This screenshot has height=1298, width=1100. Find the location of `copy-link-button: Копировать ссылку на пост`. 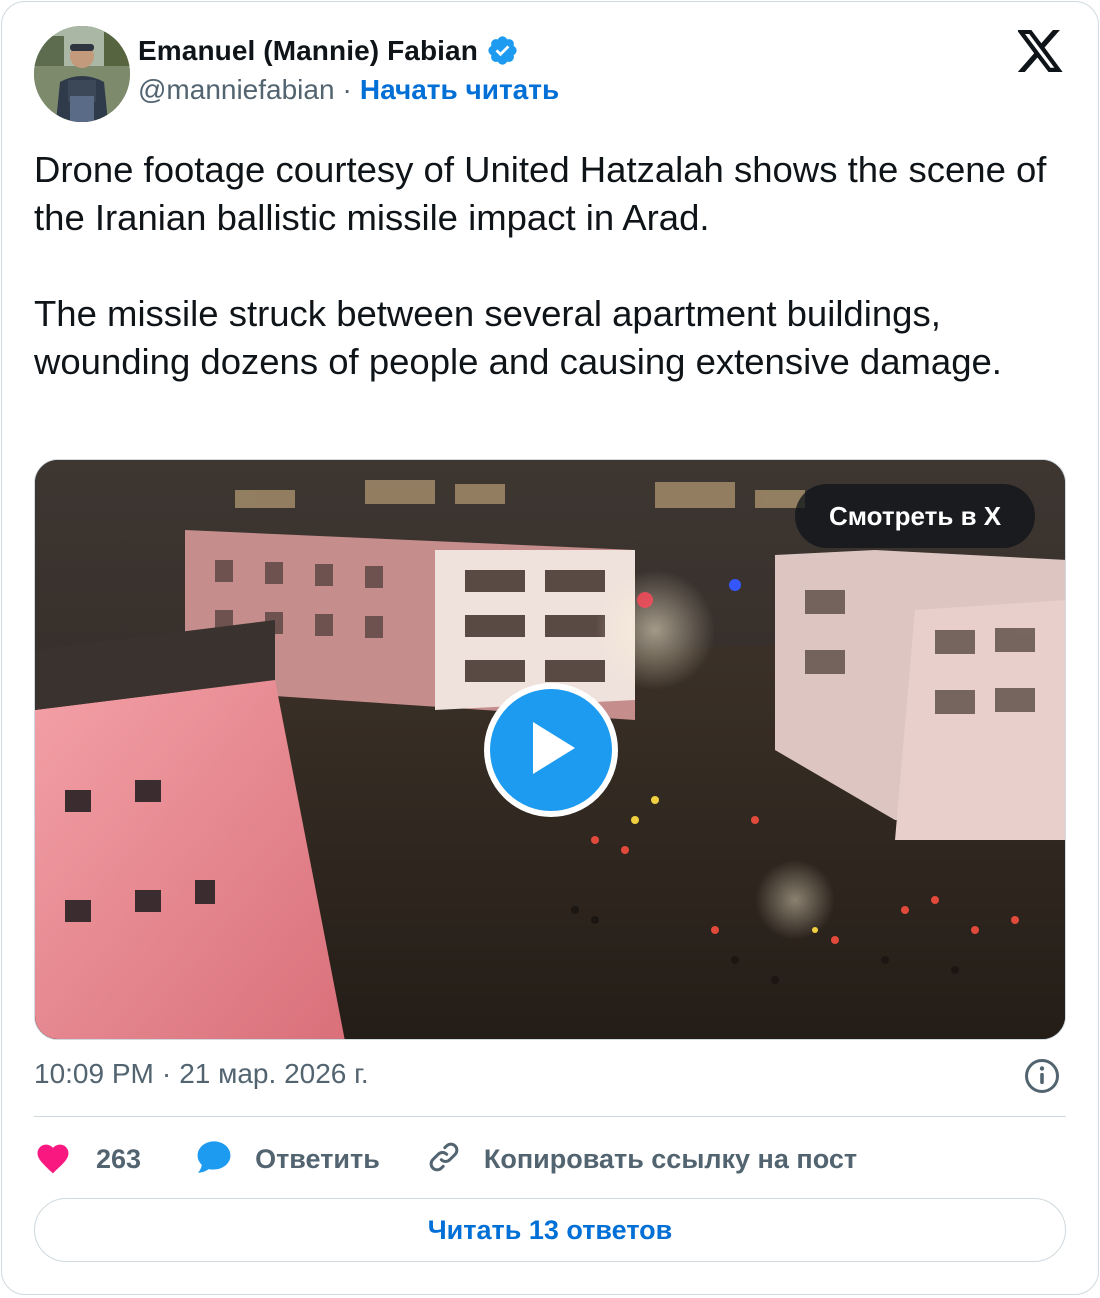

copy-link-button: Копировать ссылку на пост is located at coordinates (641, 1159).